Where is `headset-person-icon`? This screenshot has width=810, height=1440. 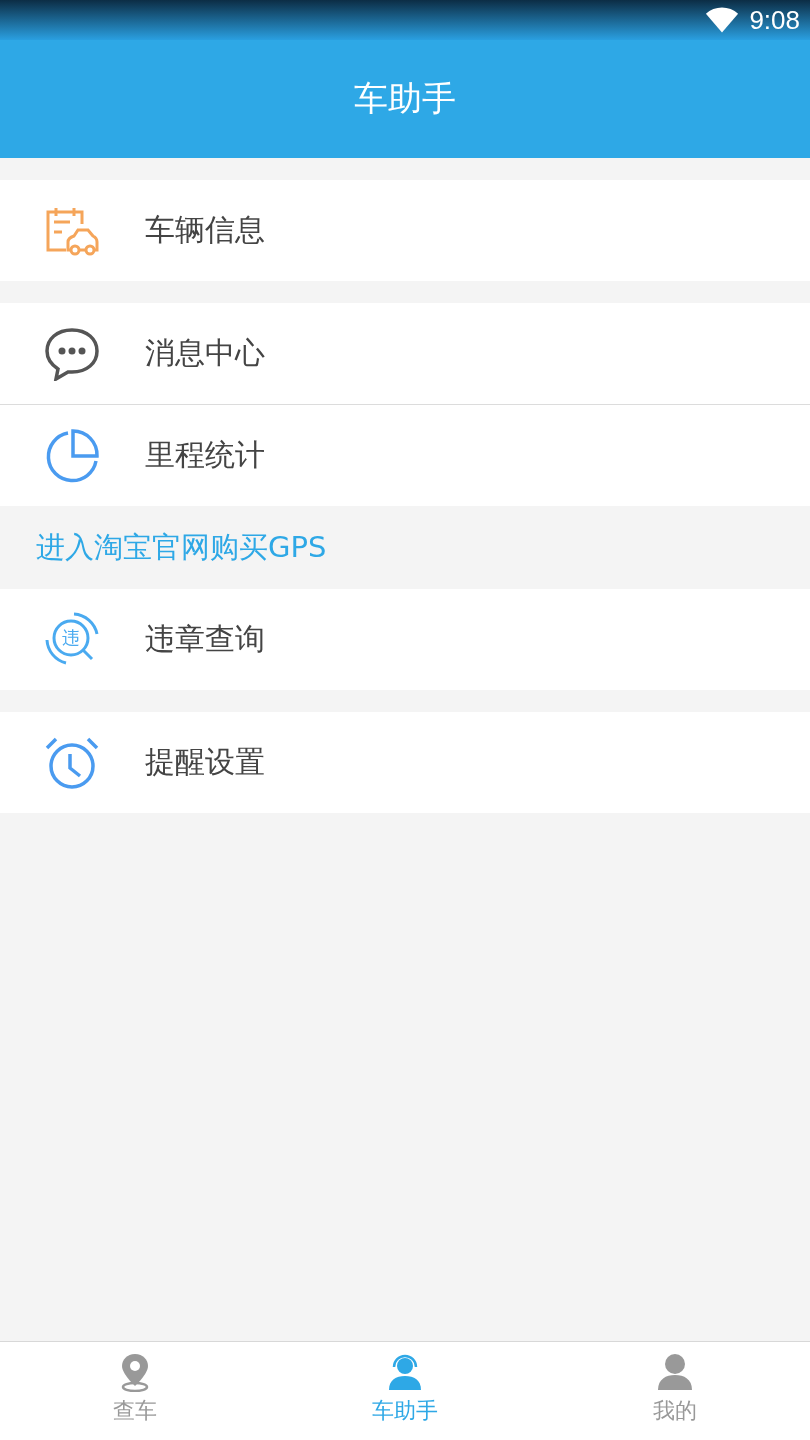
headset-person-icon is located at coordinates (405, 1372).